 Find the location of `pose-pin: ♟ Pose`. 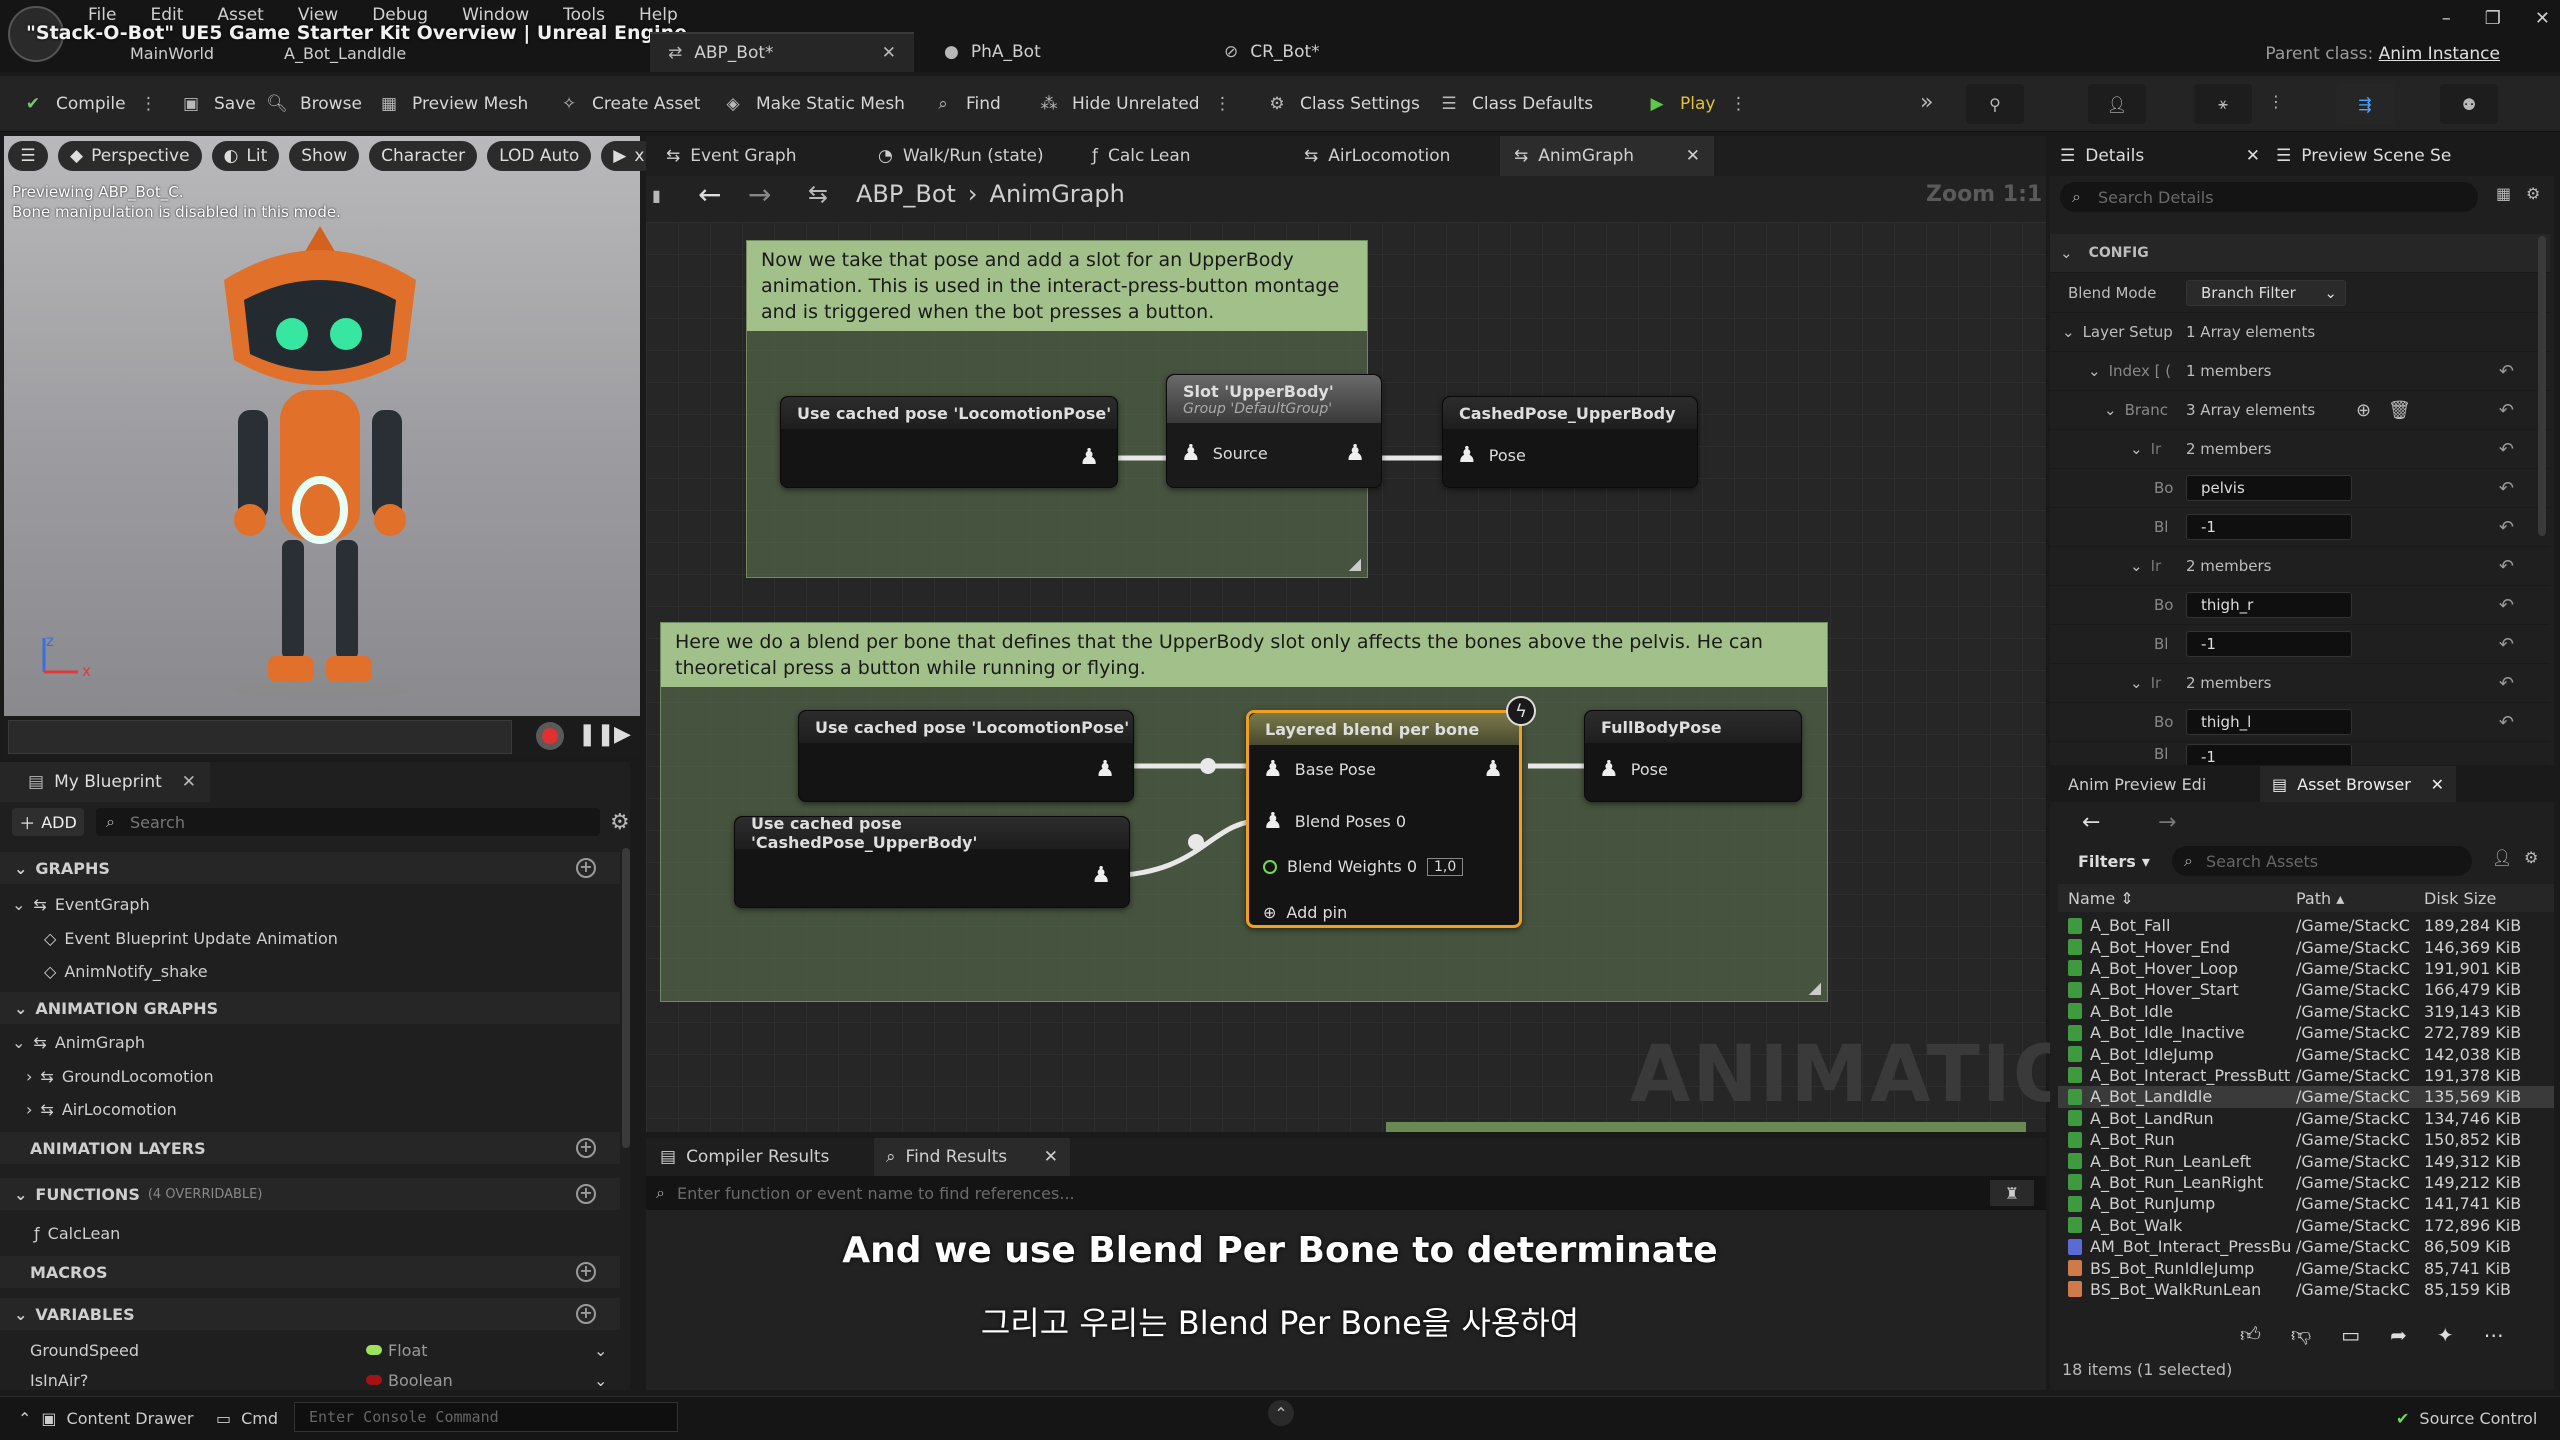

pose-pin: ♟ Pose is located at coordinates (1491, 455).